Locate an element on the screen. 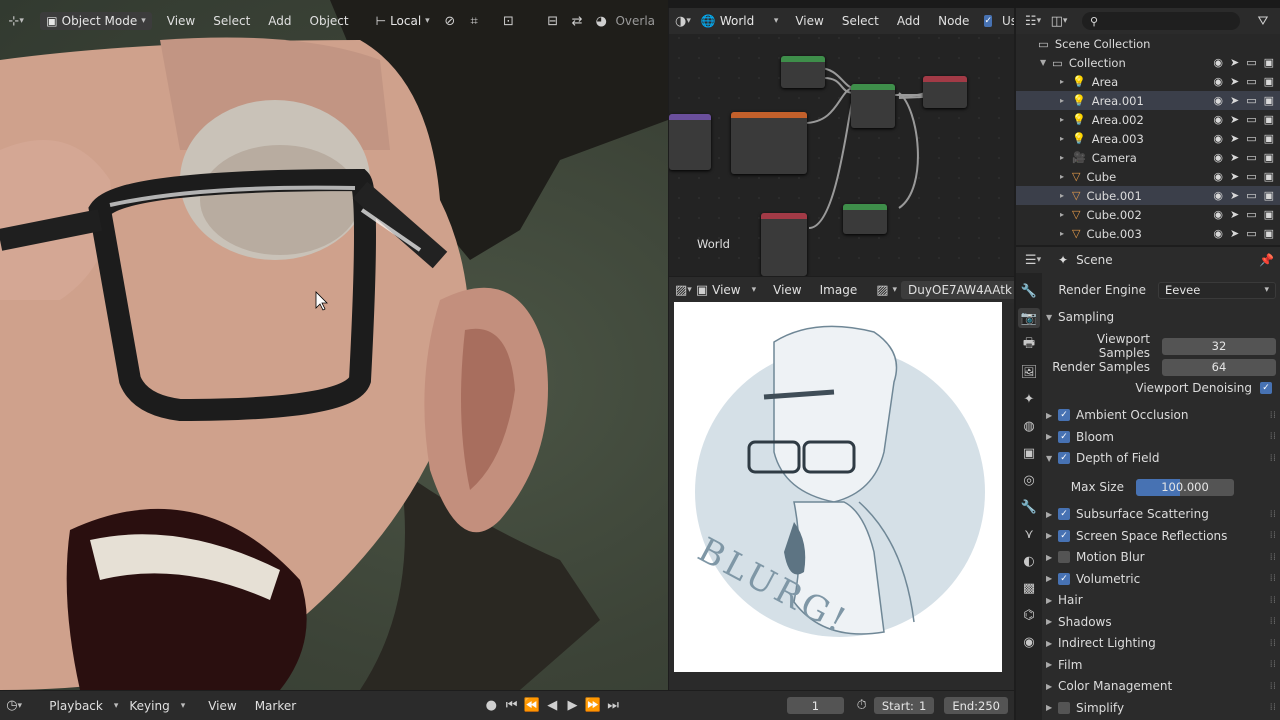 The height and width of the screenshot is (720, 1280). material-tab-icon: ◐ is located at coordinates (1029, 561).